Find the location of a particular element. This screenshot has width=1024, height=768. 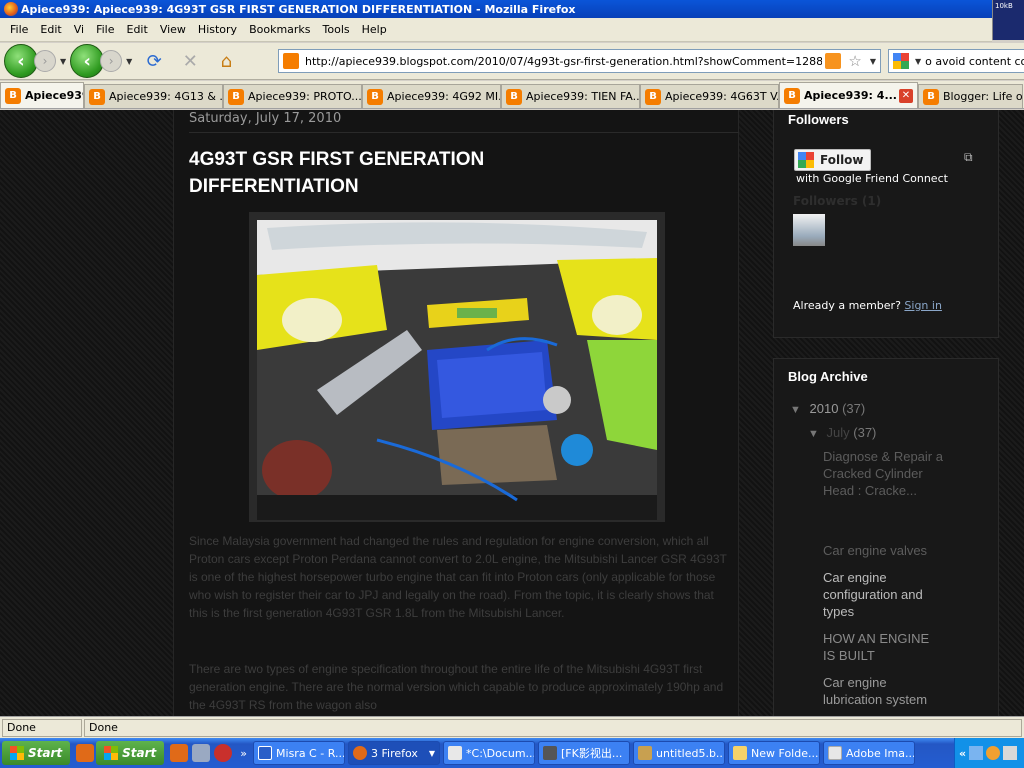

rss-feed-icon is located at coordinates (833, 61).